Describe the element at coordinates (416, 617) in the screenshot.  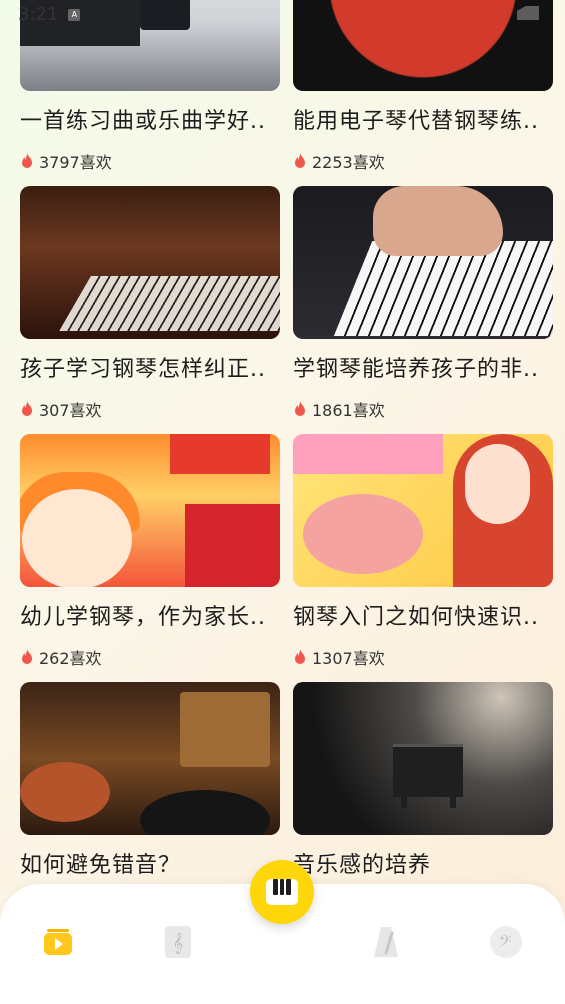
I see `video-title: 钢琴入门之如何快速识..` at that location.